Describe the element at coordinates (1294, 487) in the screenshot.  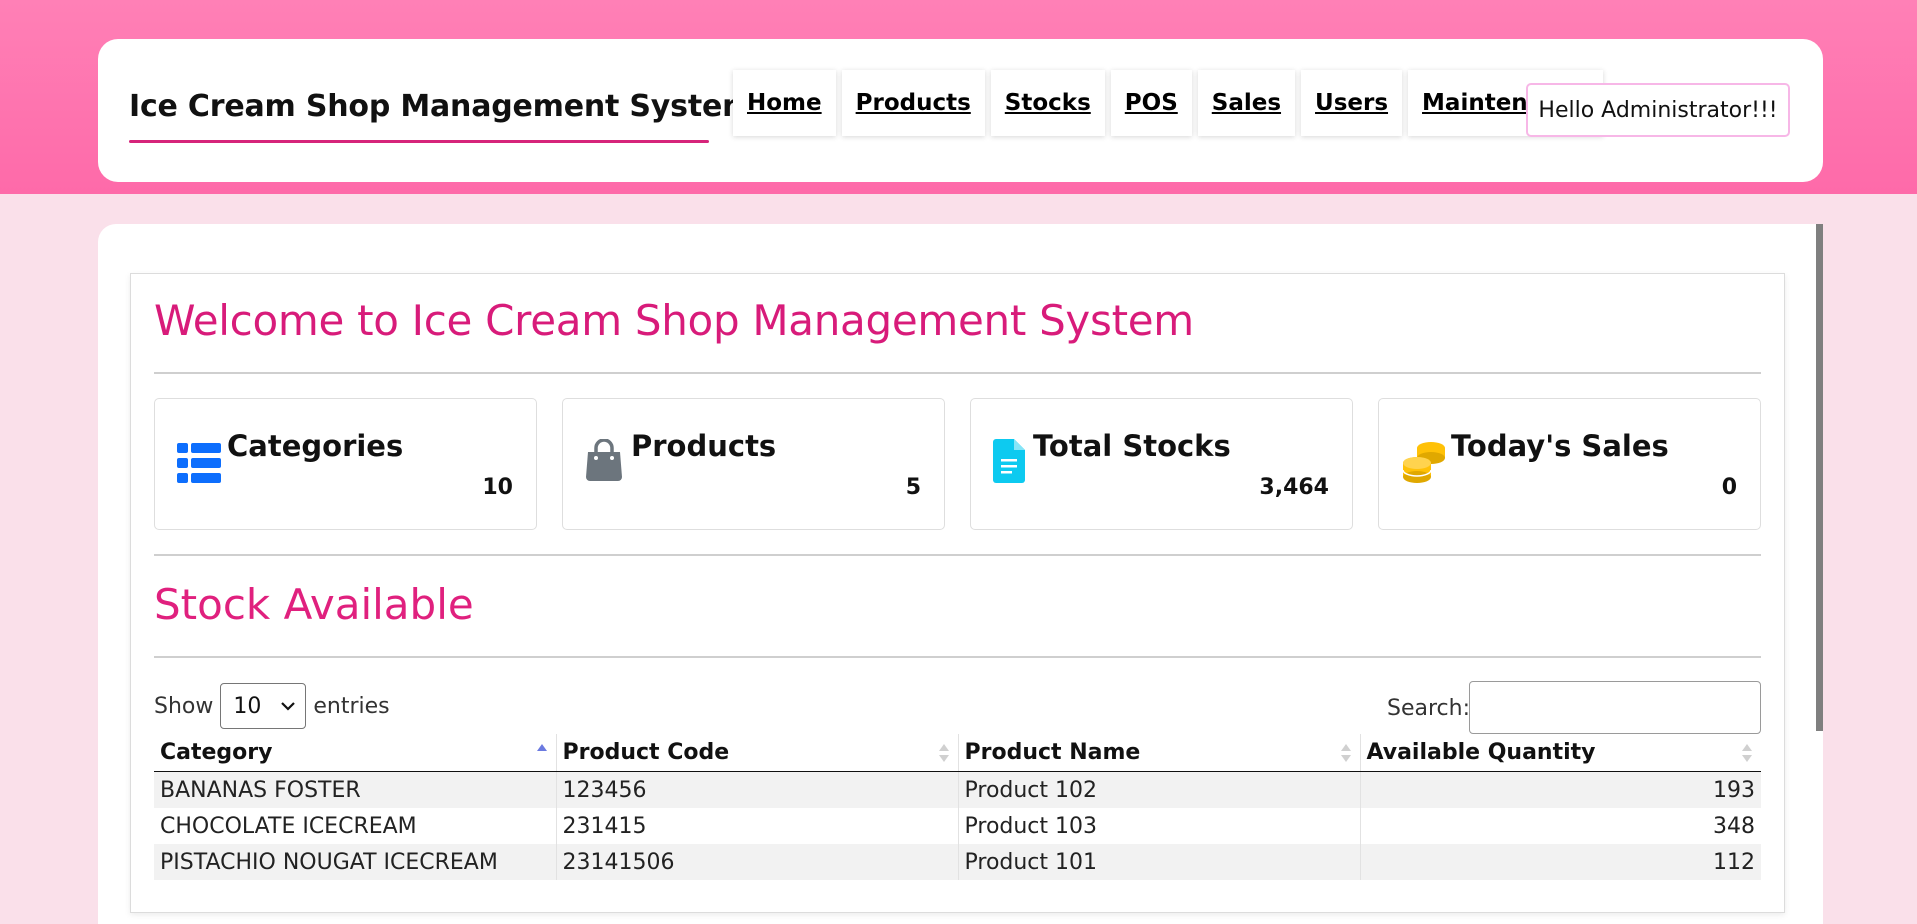
I see `stat-value: 3,464` at that location.